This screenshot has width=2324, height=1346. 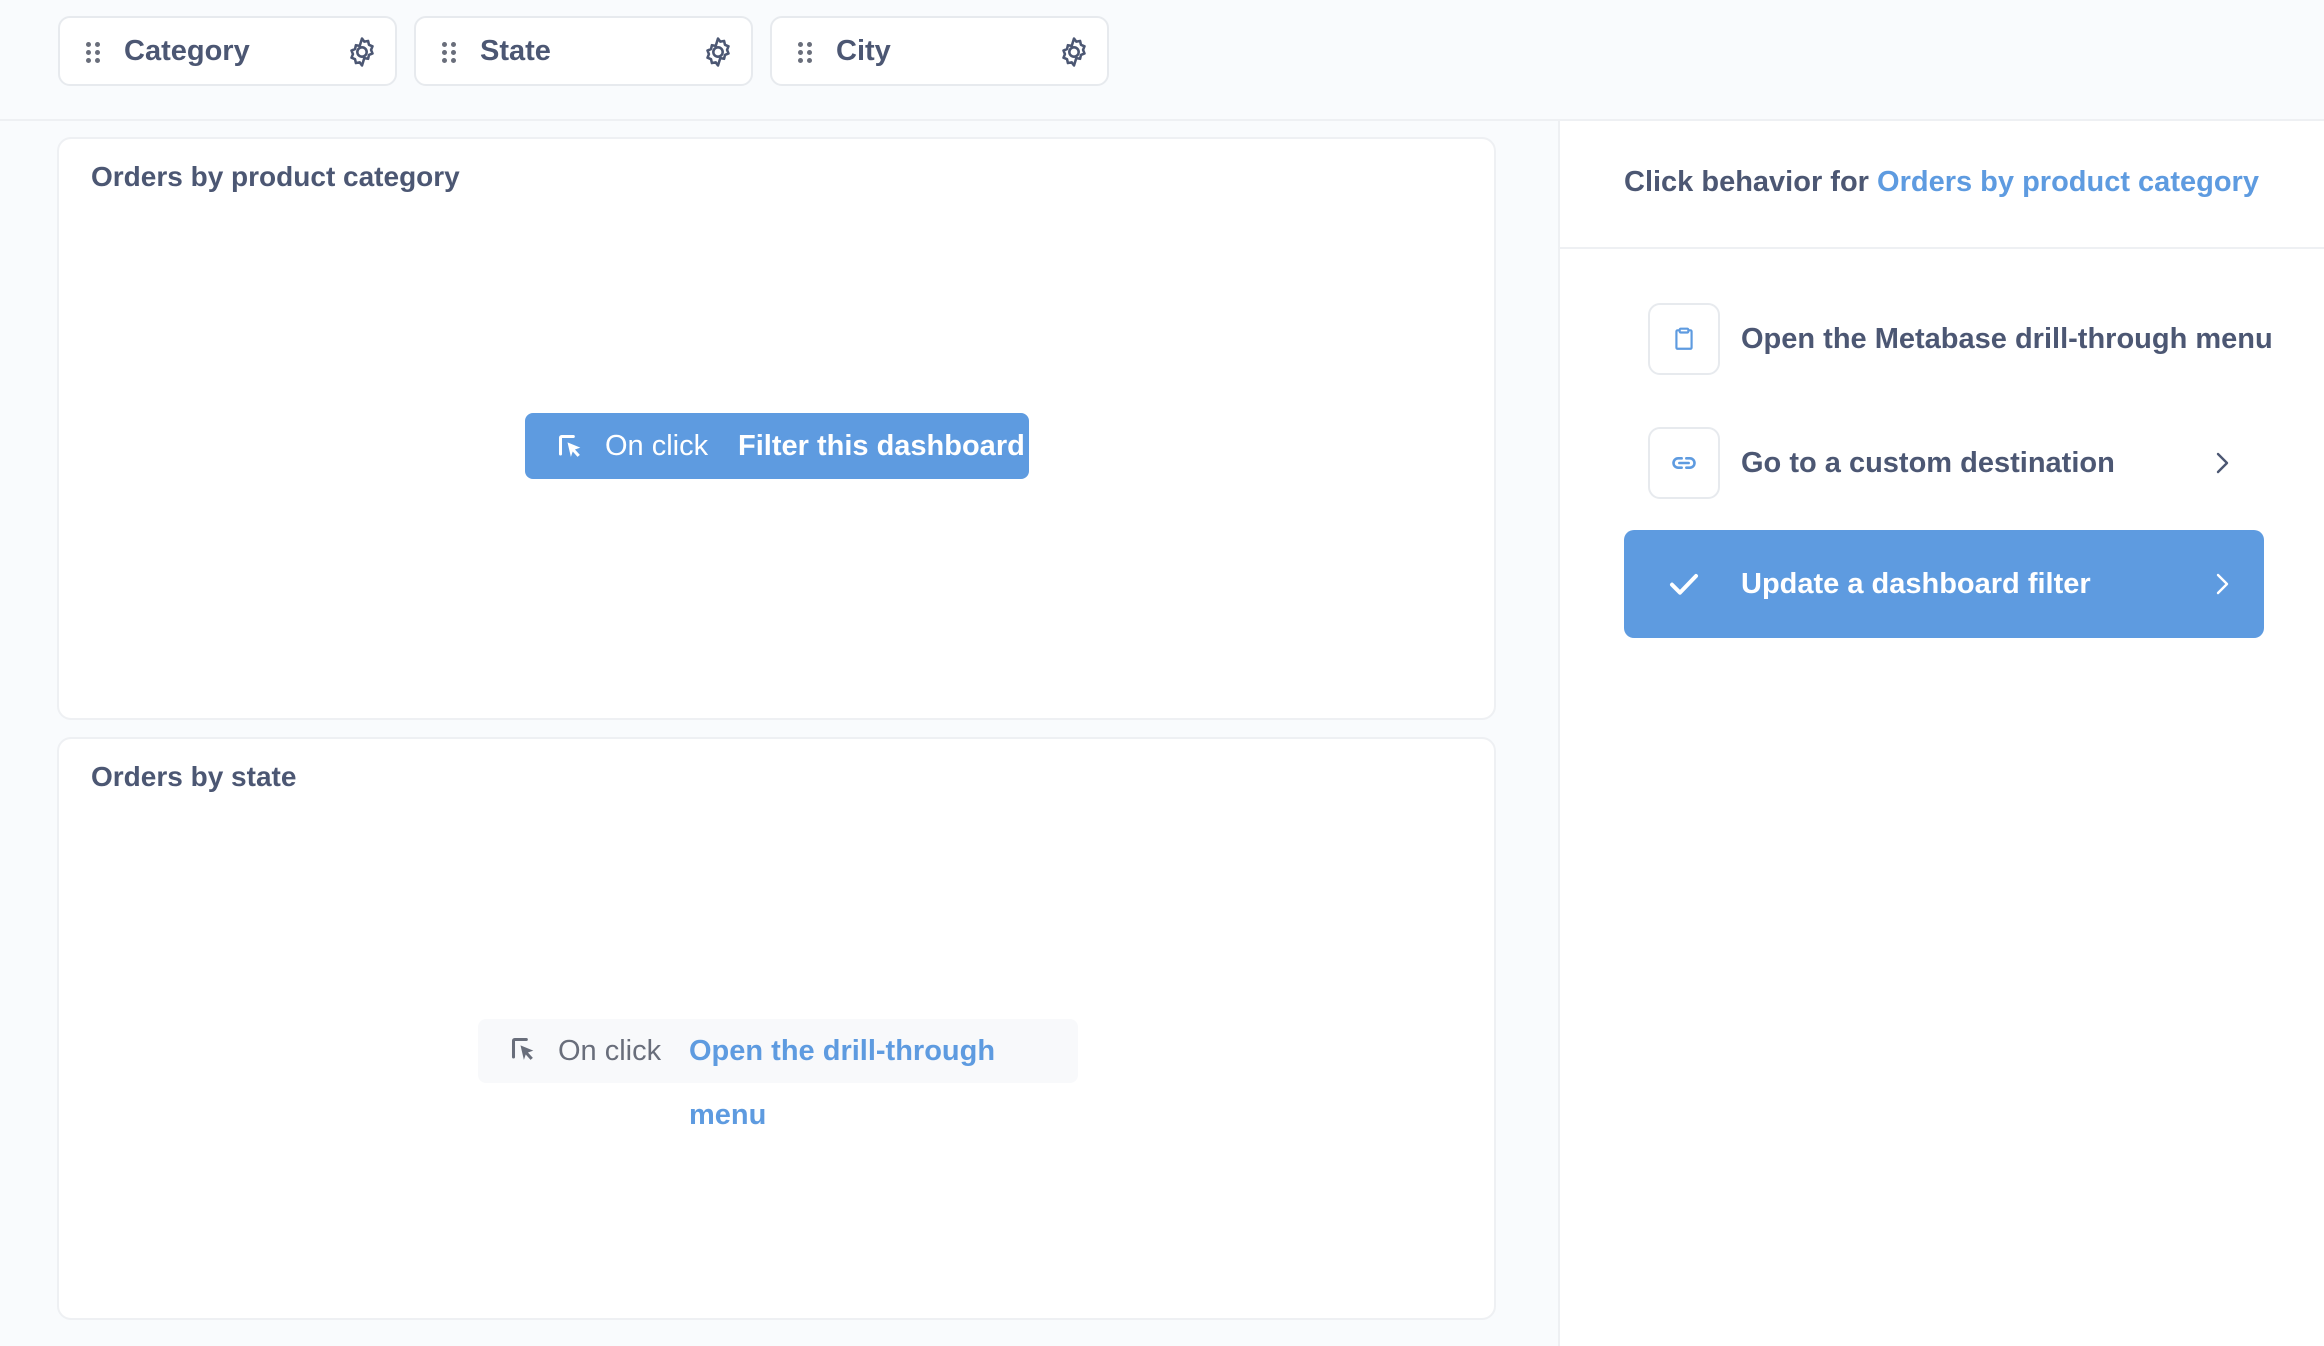 I want to click on on-click-action: Filter this dashboard, so click(x=881, y=446).